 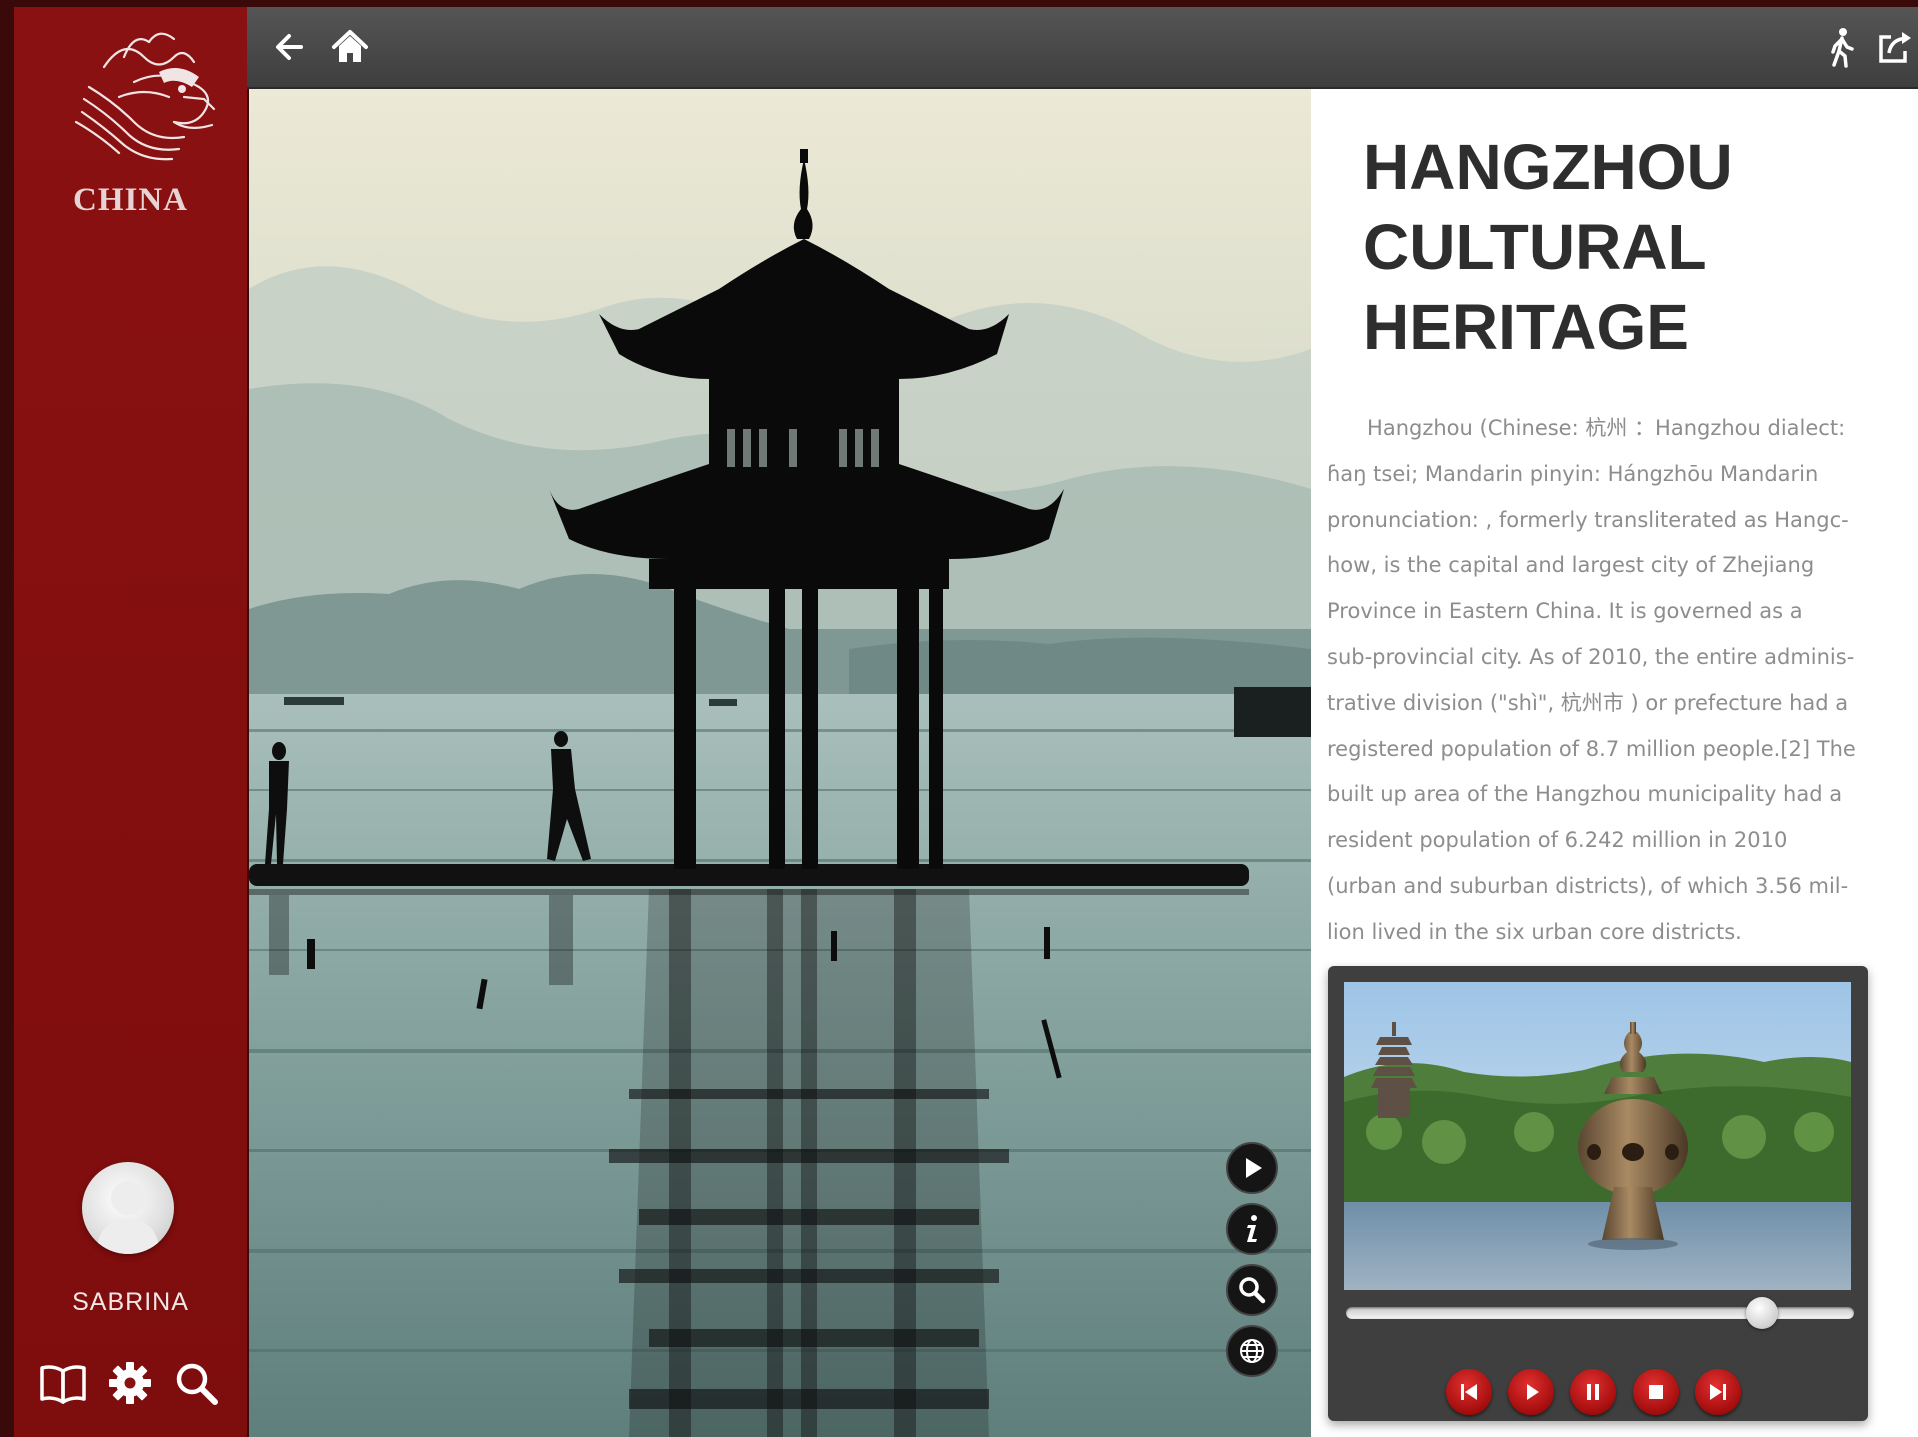 I want to click on globe-icon, so click(x=1252, y=1351).